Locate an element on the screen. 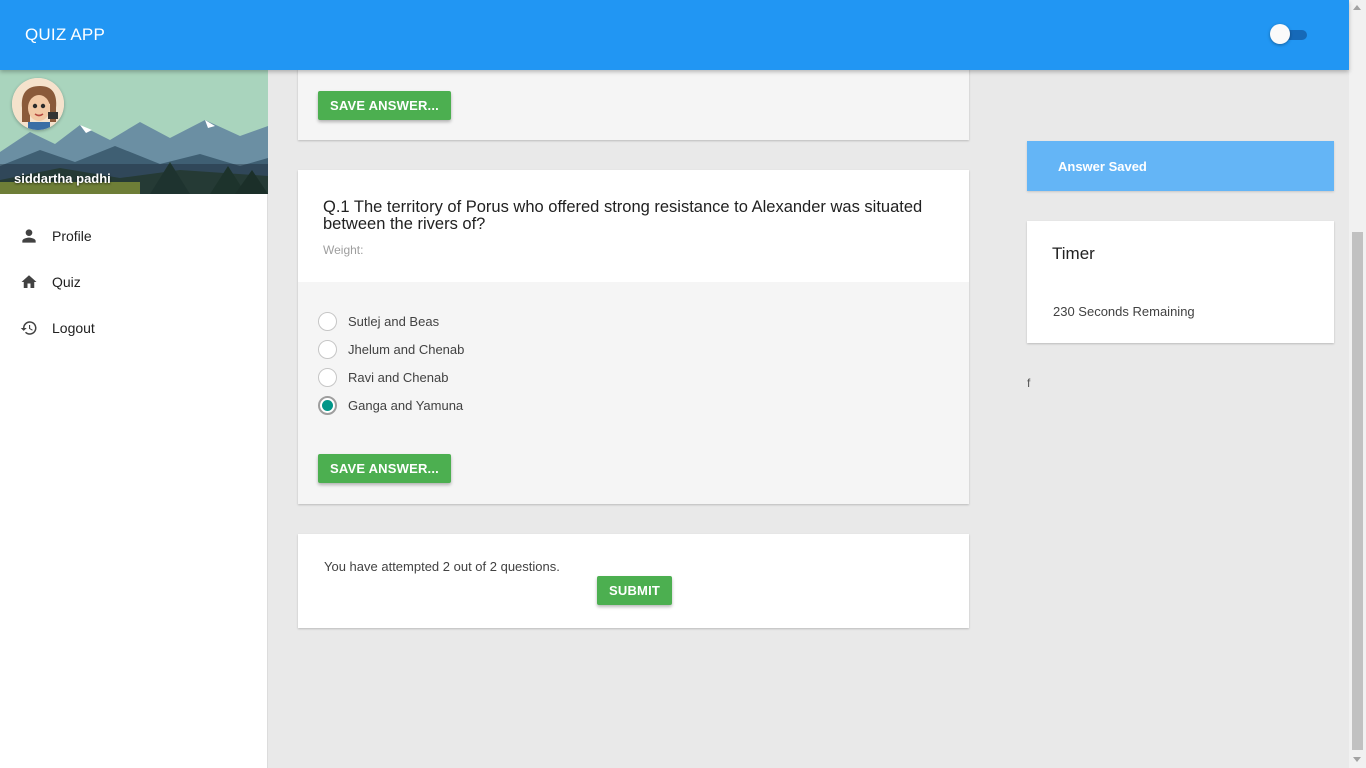 The image size is (1366, 768). option-label: Jhelum and Chenab is located at coordinates (406, 349).